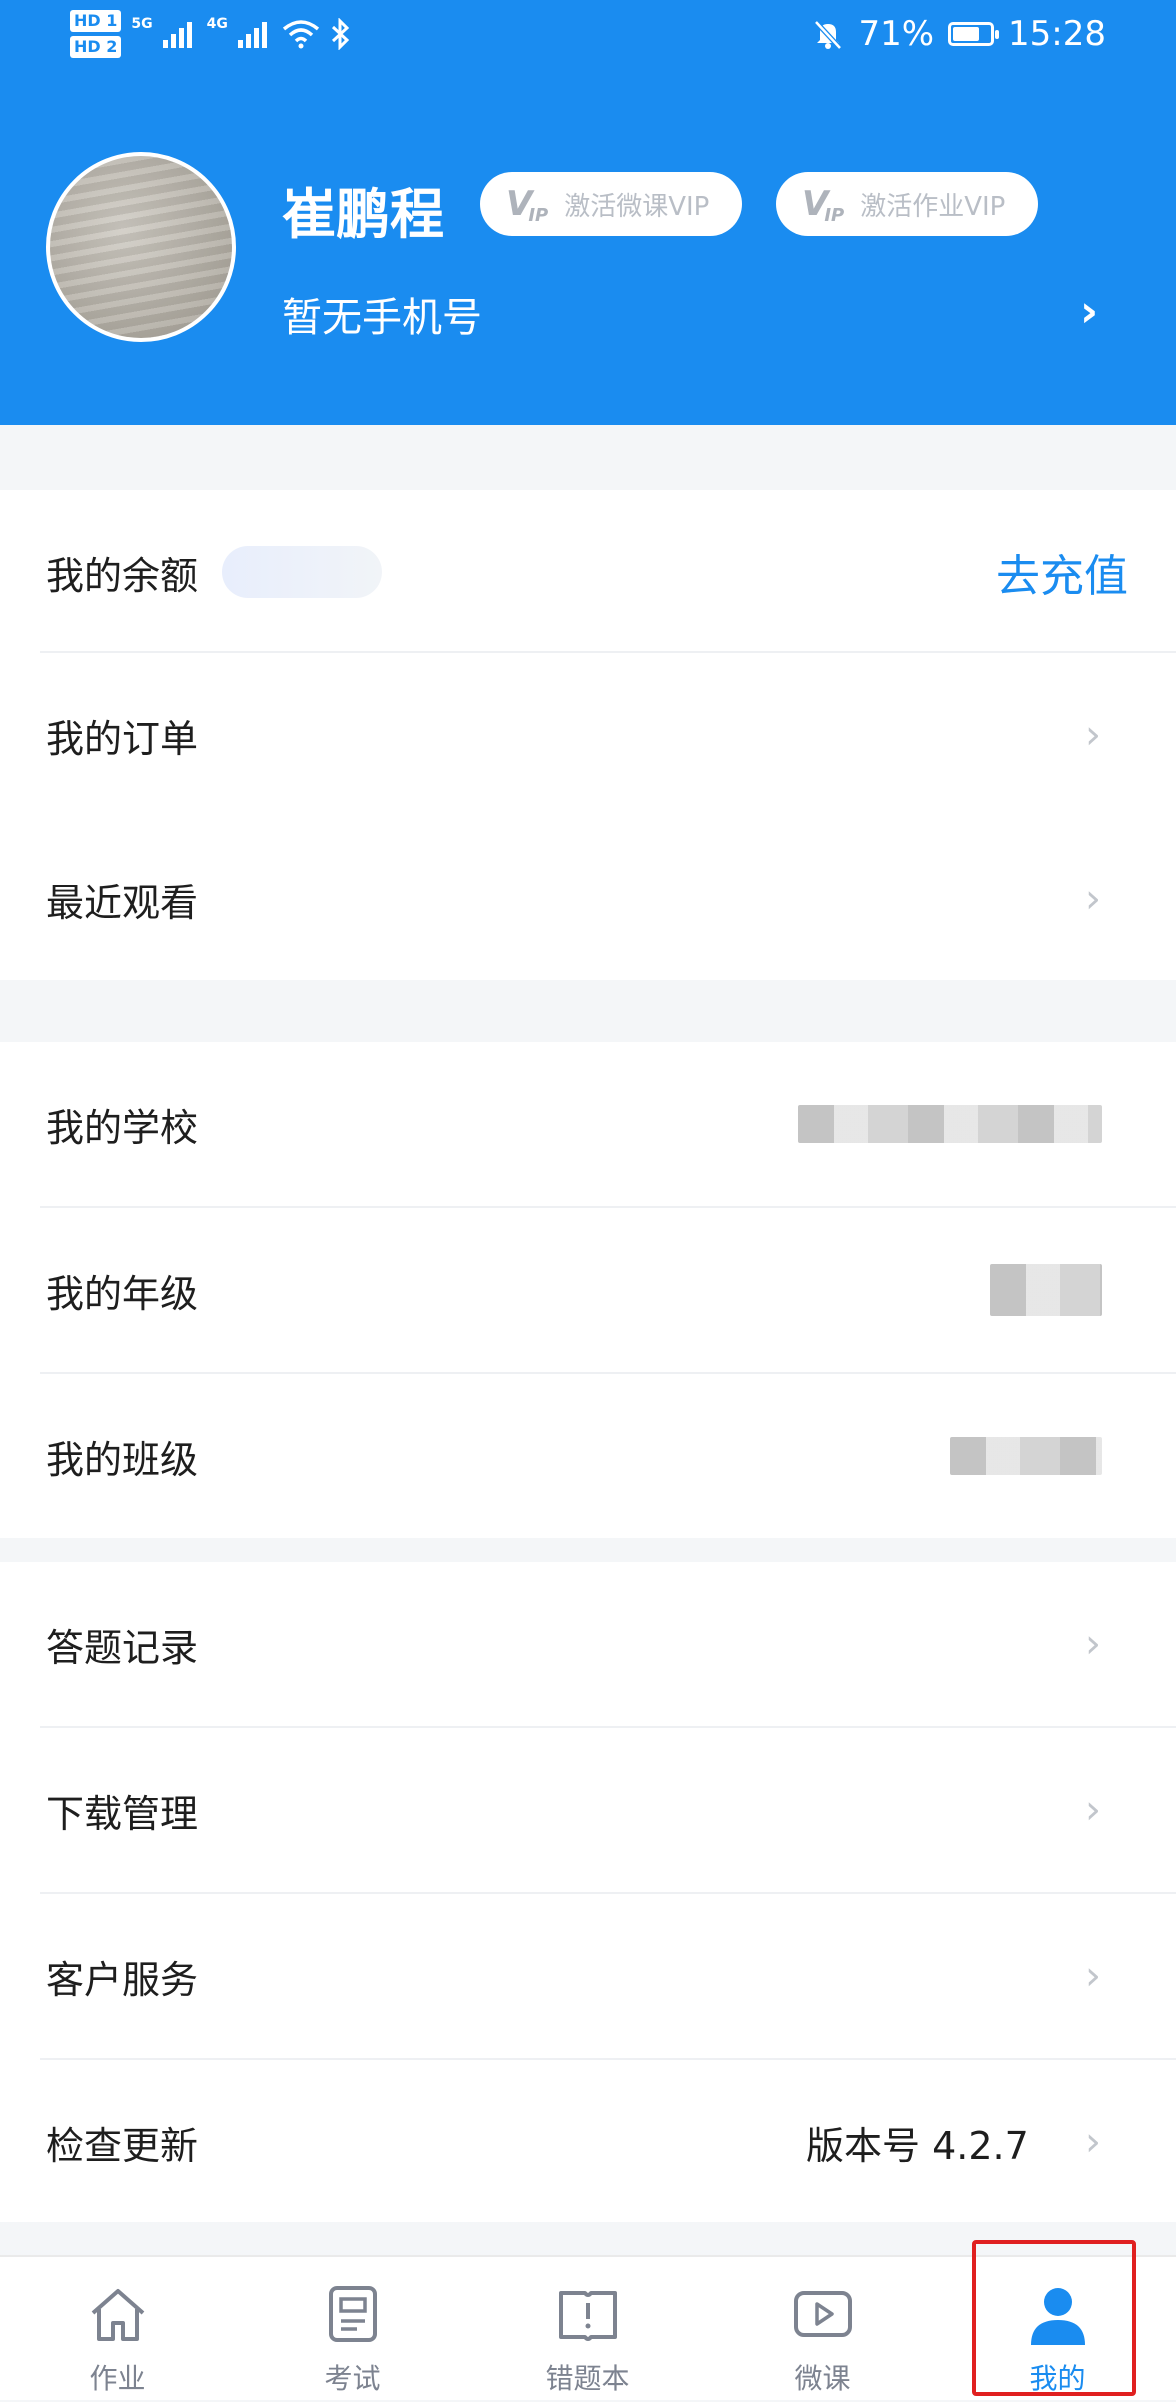  Describe the element at coordinates (96, 21) in the screenshot. I see `hd1-badge: HD 1` at that location.